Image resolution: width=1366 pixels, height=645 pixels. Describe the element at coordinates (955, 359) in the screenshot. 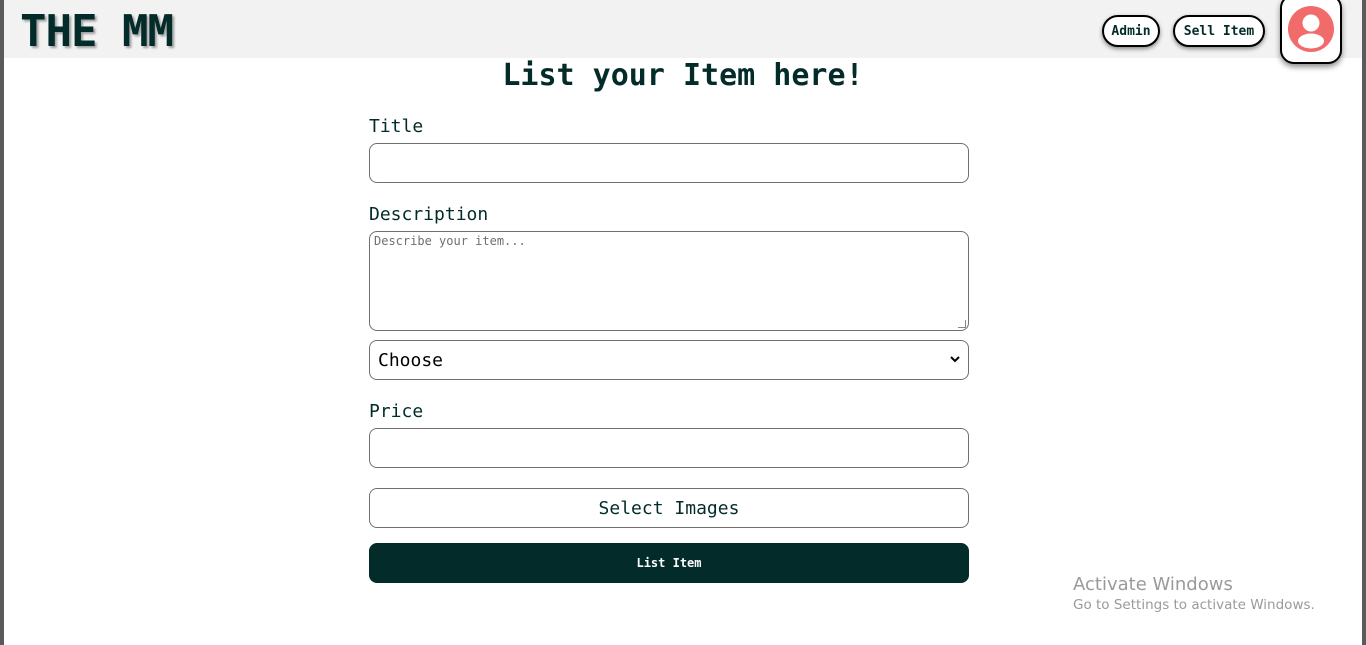

I see `chevron-down-icon` at that location.